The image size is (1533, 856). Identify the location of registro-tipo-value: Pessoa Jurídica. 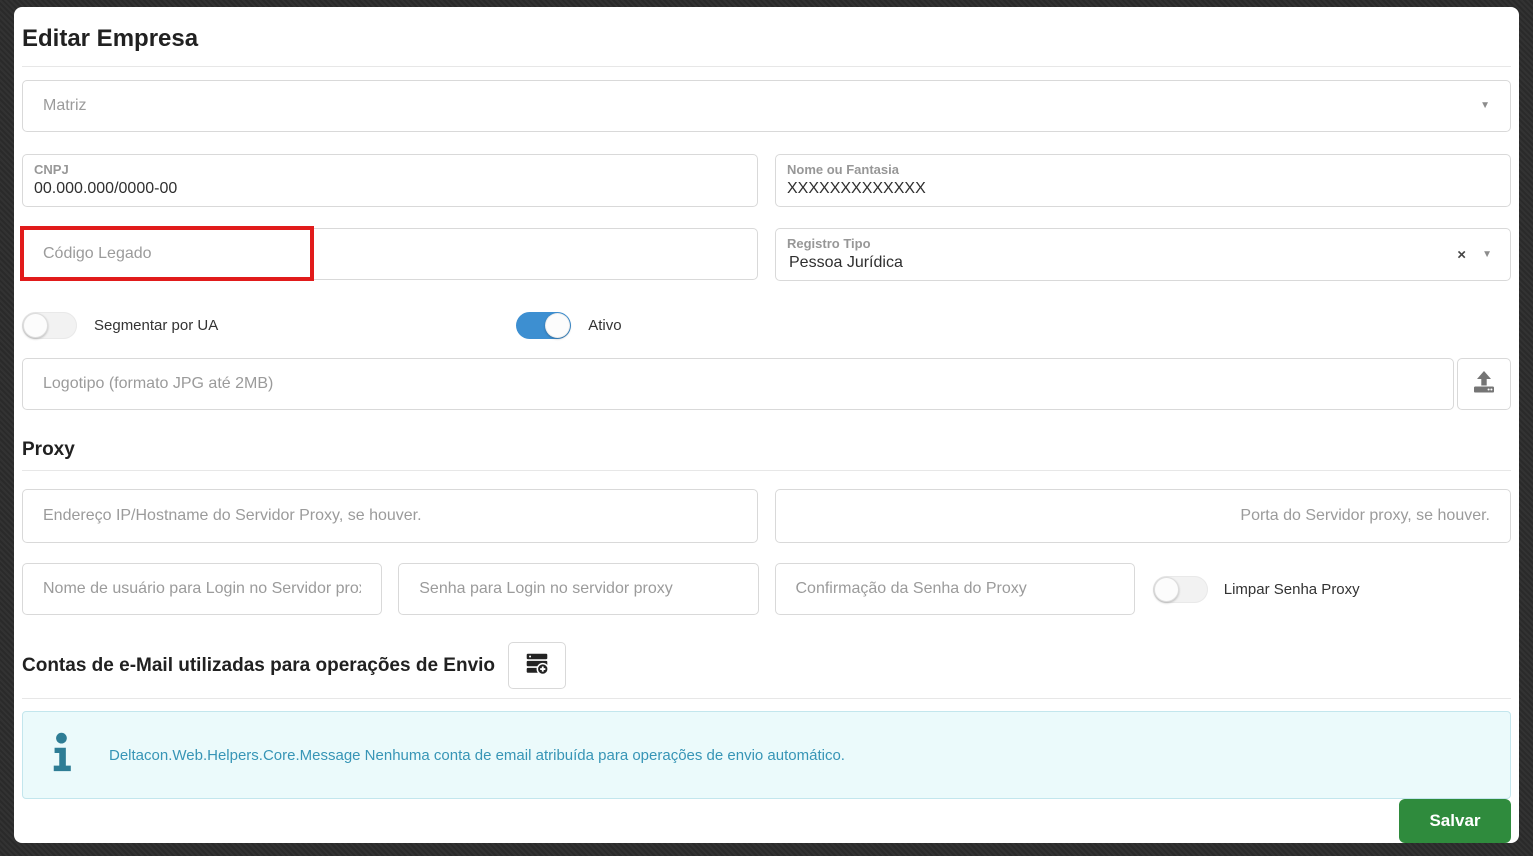
(846, 263).